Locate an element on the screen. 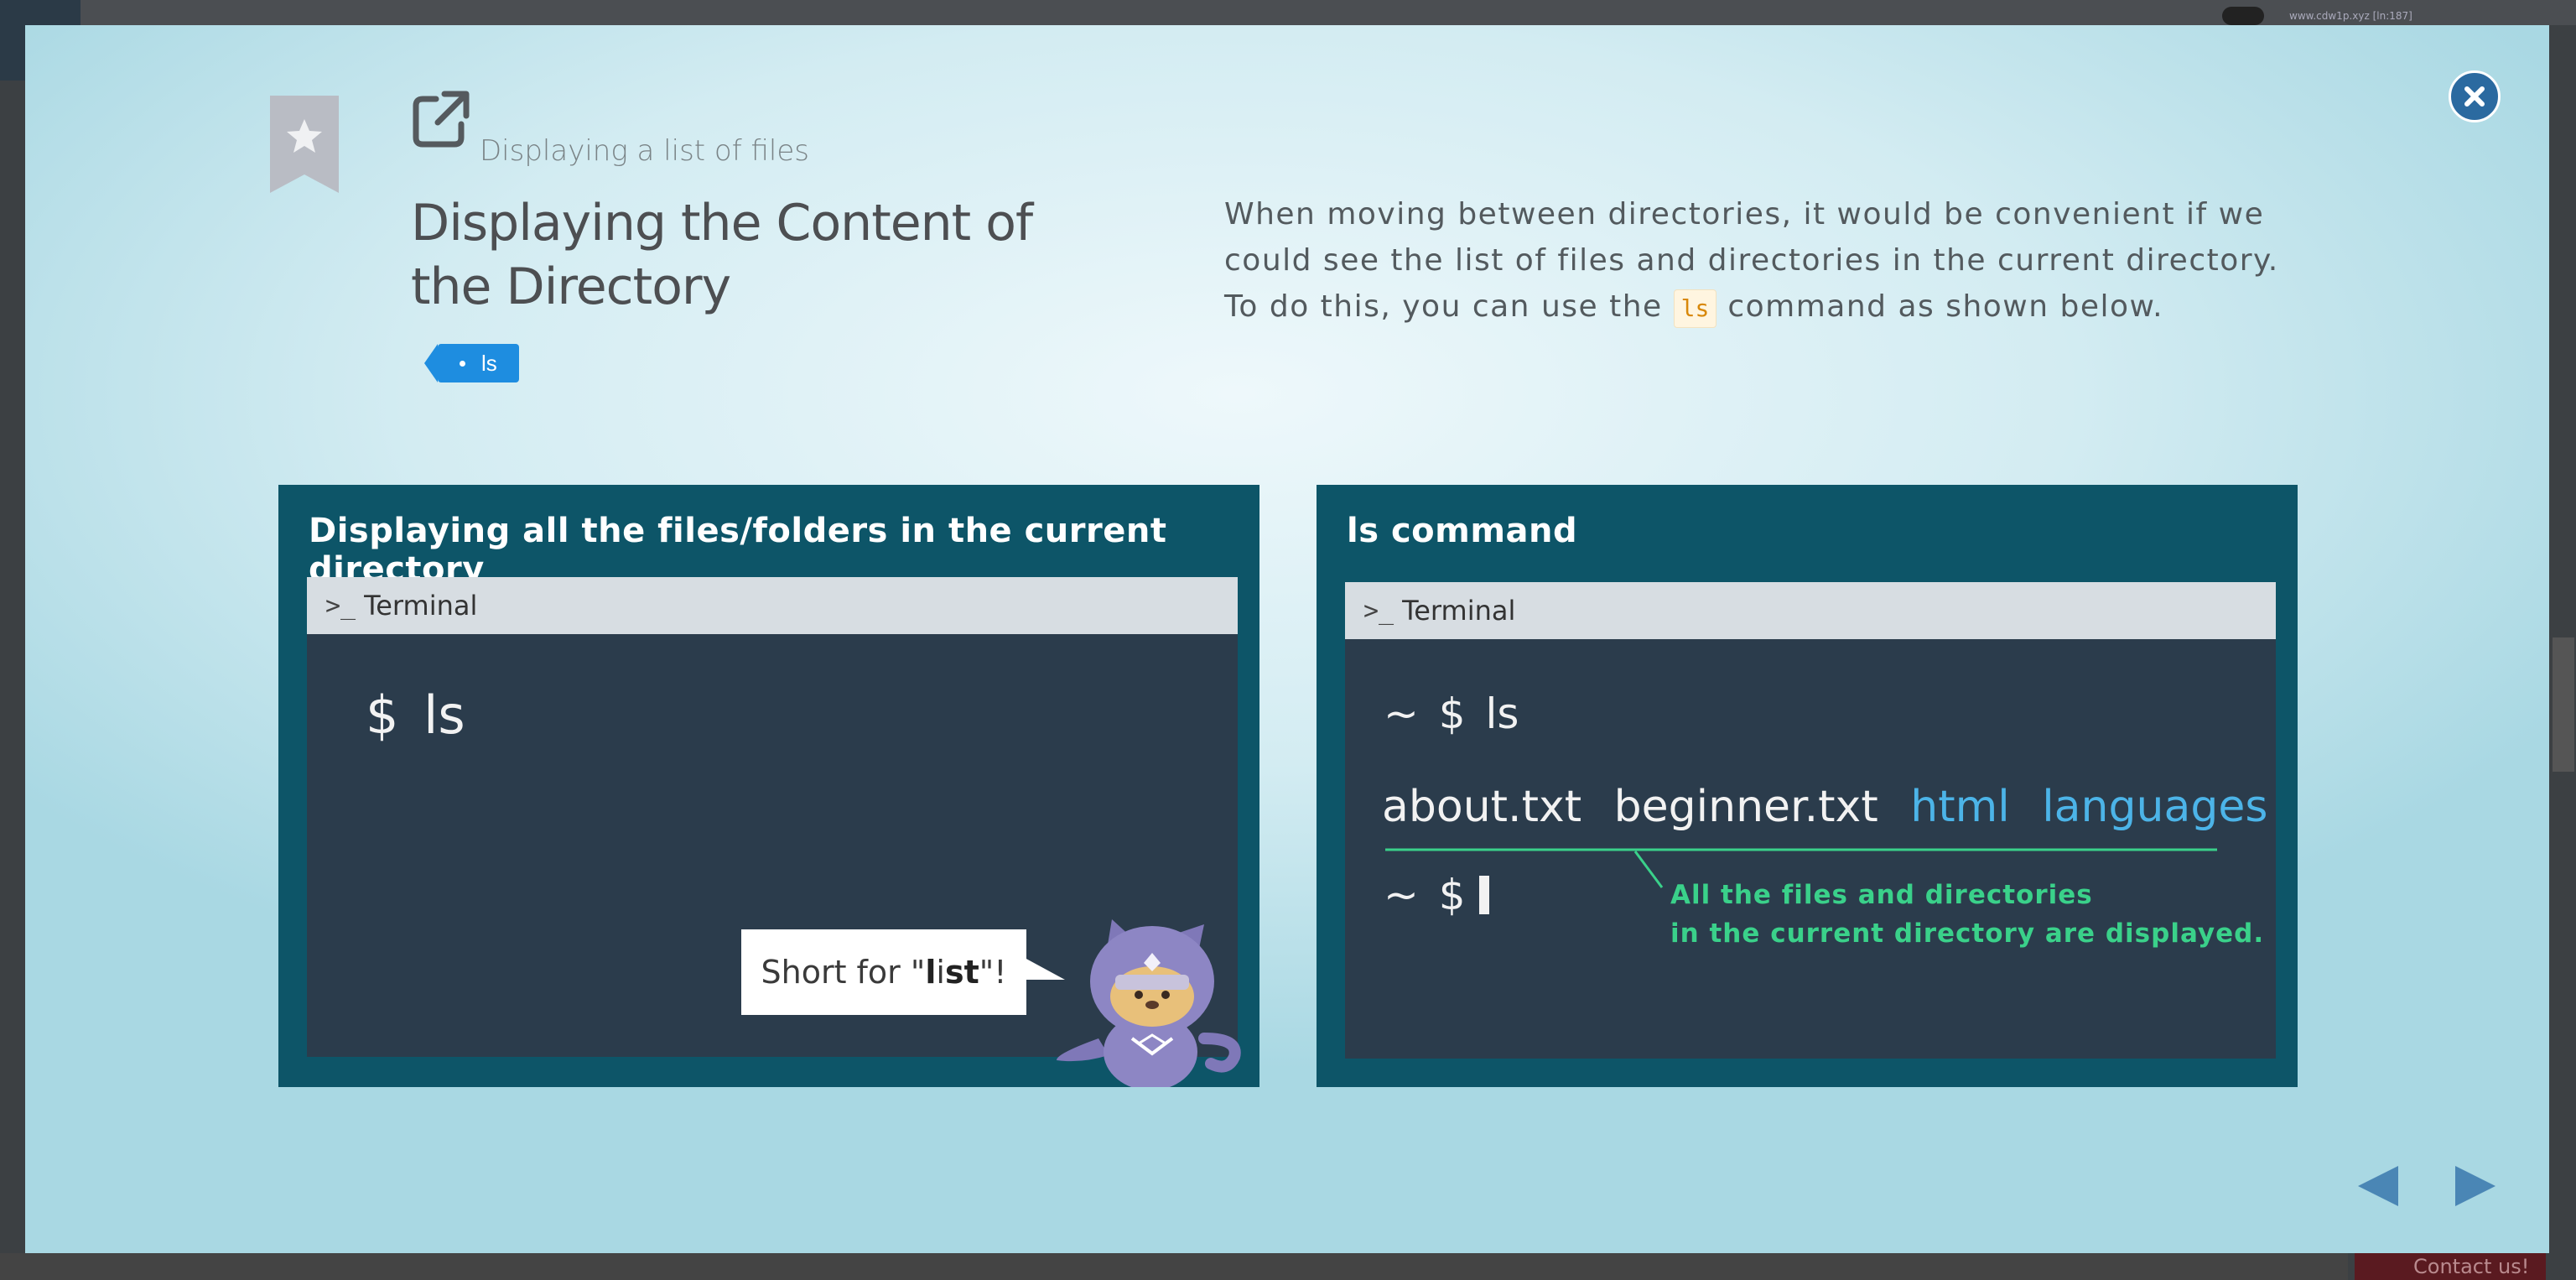 This screenshot has height=1280, width=2576. bubble-l: l is located at coordinates (931, 972).